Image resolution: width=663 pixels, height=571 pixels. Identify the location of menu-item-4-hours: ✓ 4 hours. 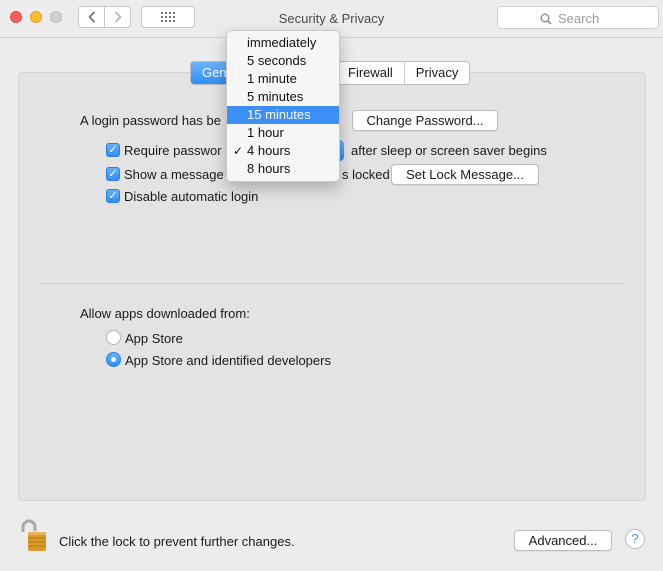
(283, 151).